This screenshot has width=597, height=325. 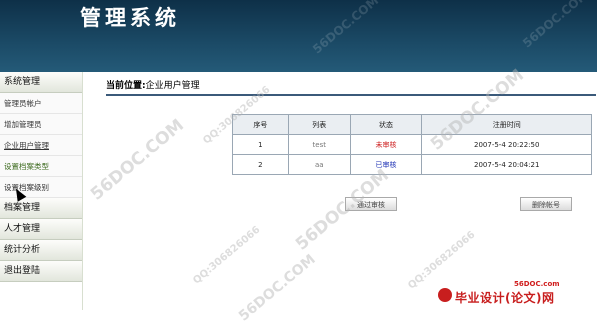 What do you see at coordinates (345, 28) in the screenshot?
I see `header-watermark: 56DOC.COM` at bounding box center [345, 28].